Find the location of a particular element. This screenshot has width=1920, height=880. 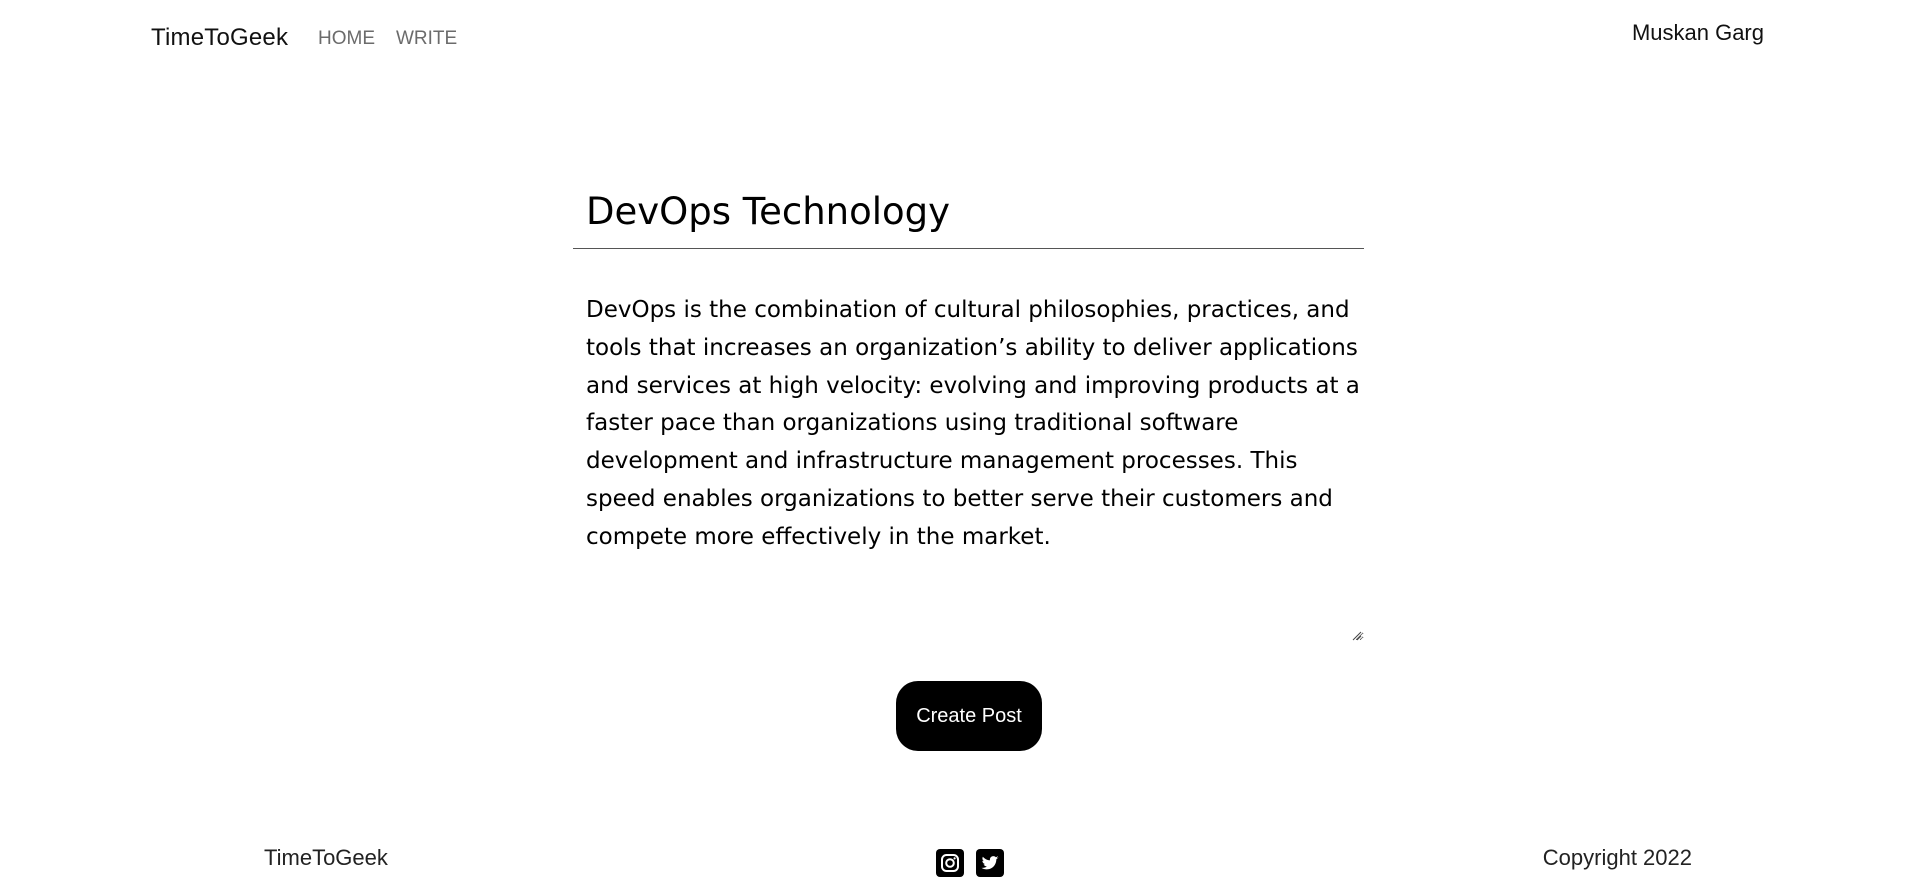

footer-brand: TimeToGeek is located at coordinates (326, 857).